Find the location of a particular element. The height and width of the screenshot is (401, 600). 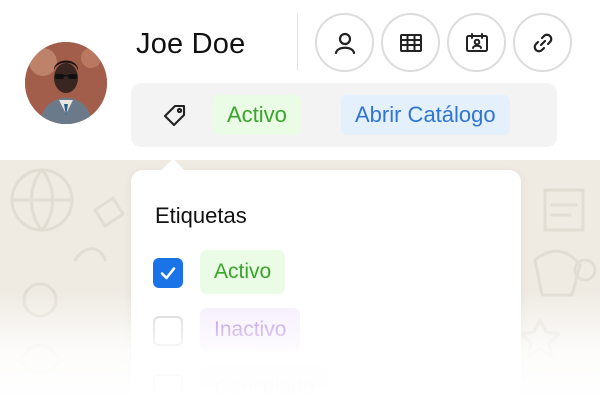

label-option: Activo is located at coordinates (318, 272).